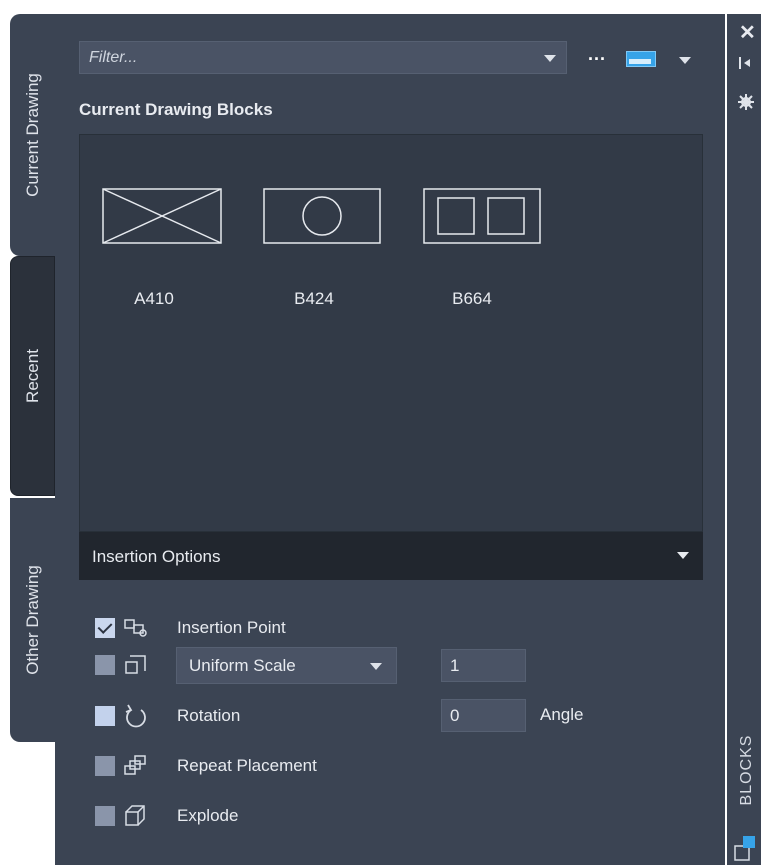  I want to click on properties-icon, so click(746, 102).